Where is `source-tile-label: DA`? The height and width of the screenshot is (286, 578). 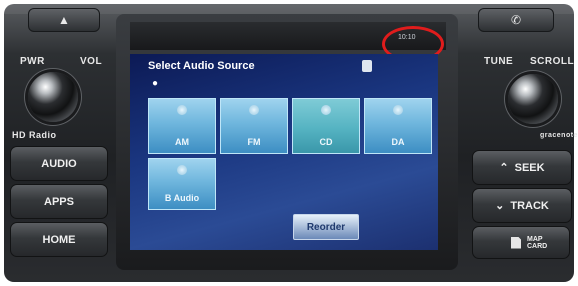 source-tile-label: DA is located at coordinates (398, 142).